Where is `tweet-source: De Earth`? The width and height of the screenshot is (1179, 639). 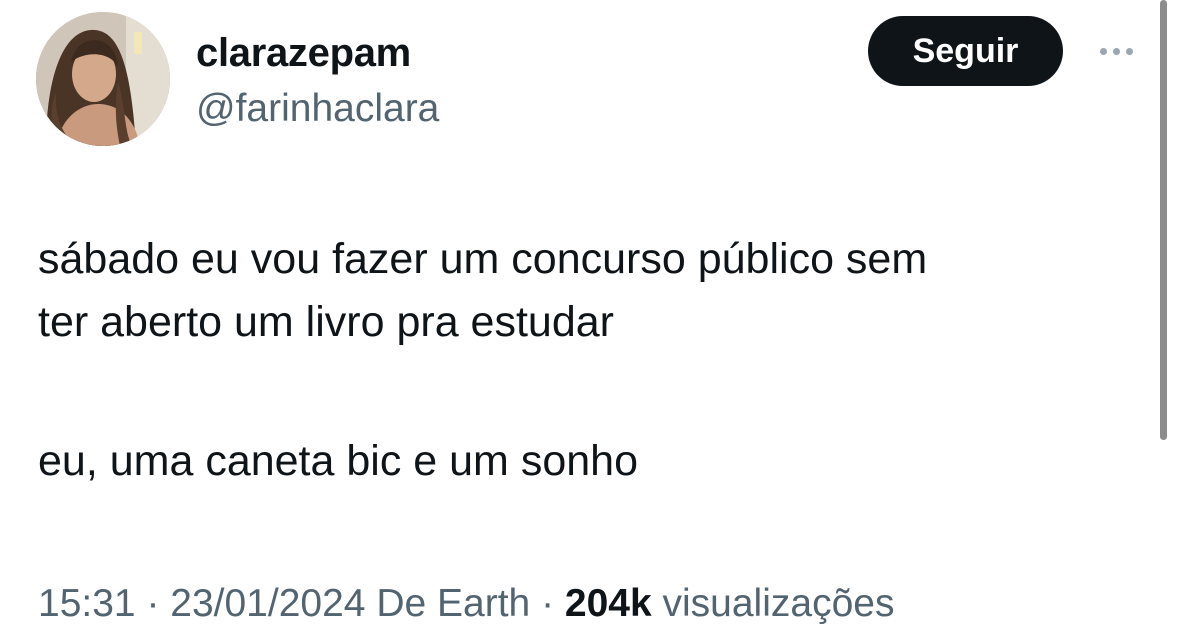
tweet-source: De Earth is located at coordinates (448, 603).